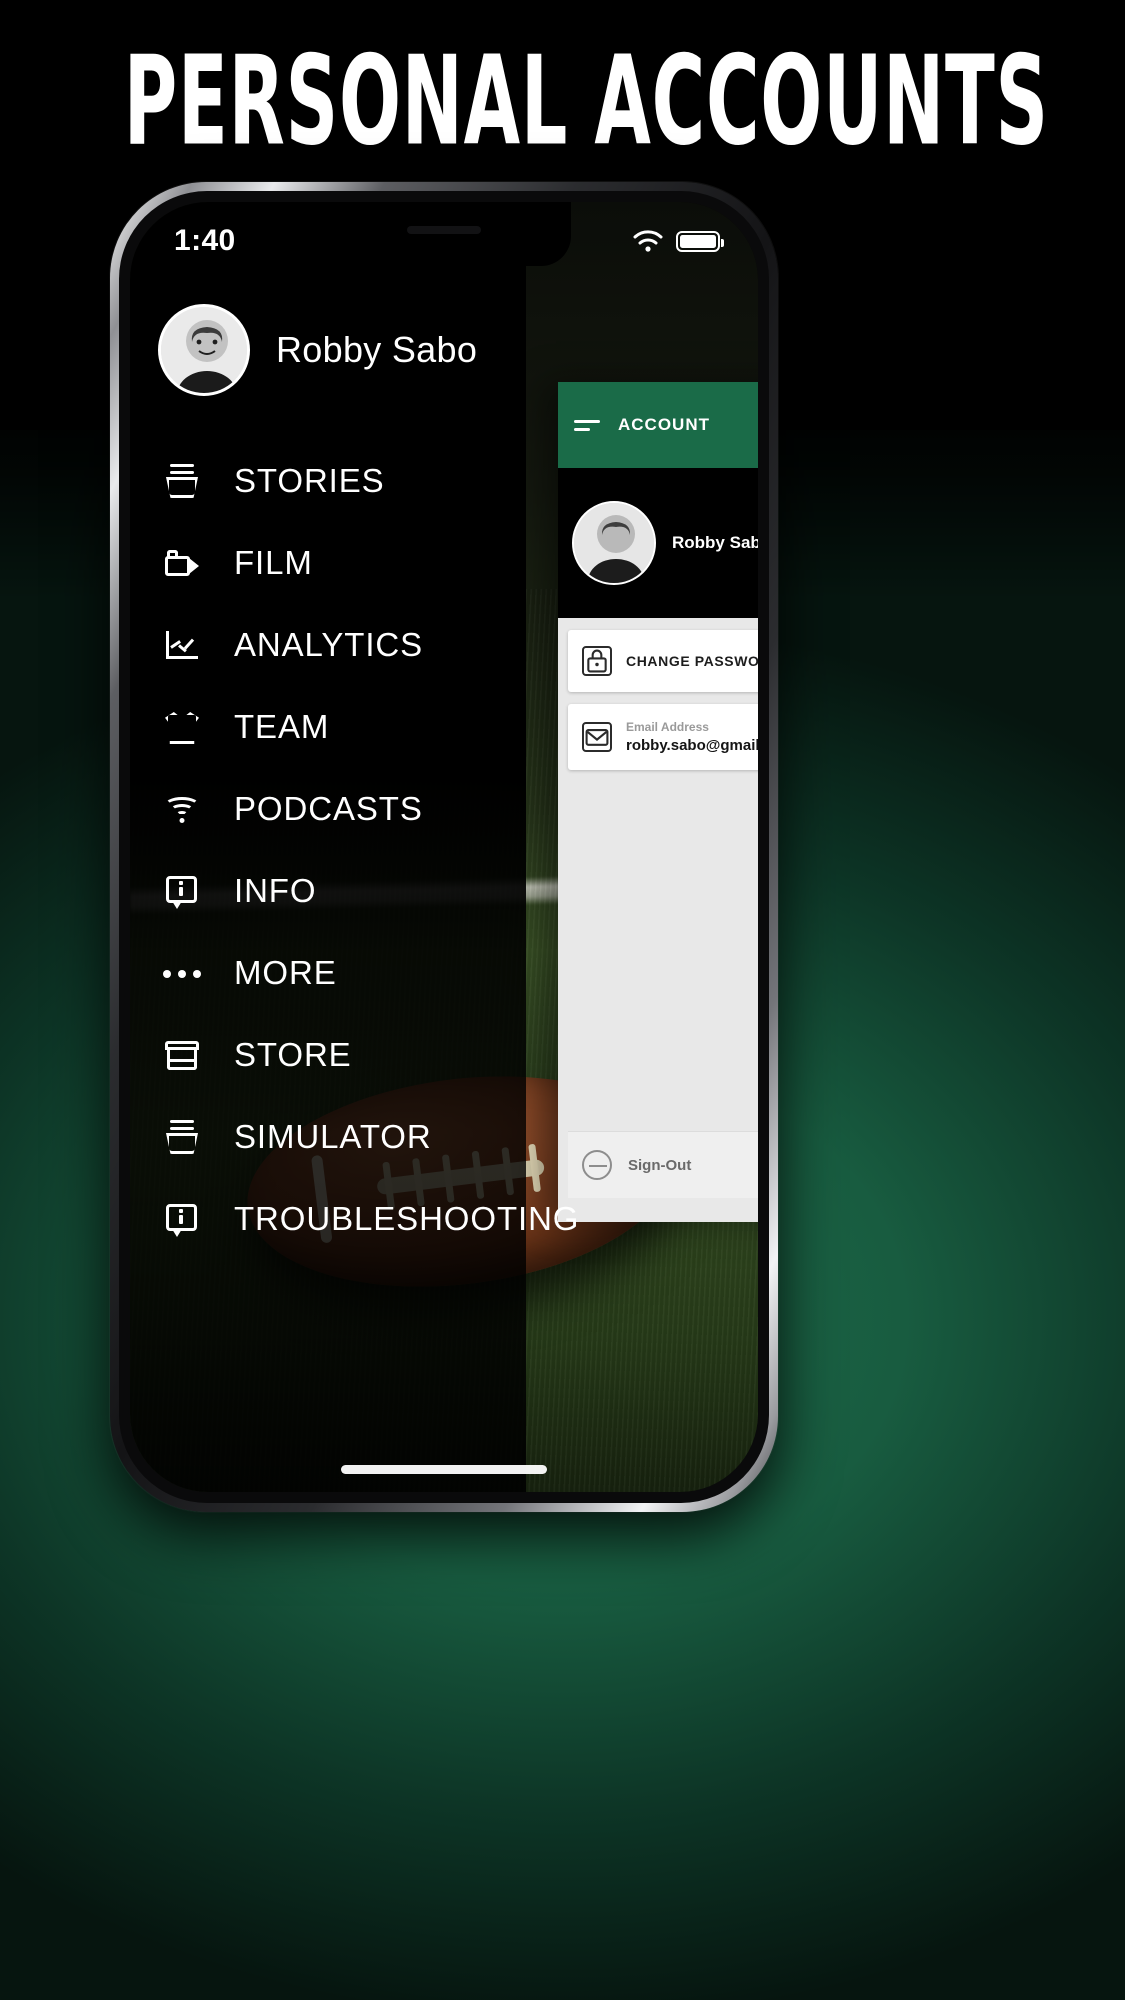  What do you see at coordinates (692, 745) in the screenshot?
I see `email-value: robby.sabo@gmail.com` at bounding box center [692, 745].